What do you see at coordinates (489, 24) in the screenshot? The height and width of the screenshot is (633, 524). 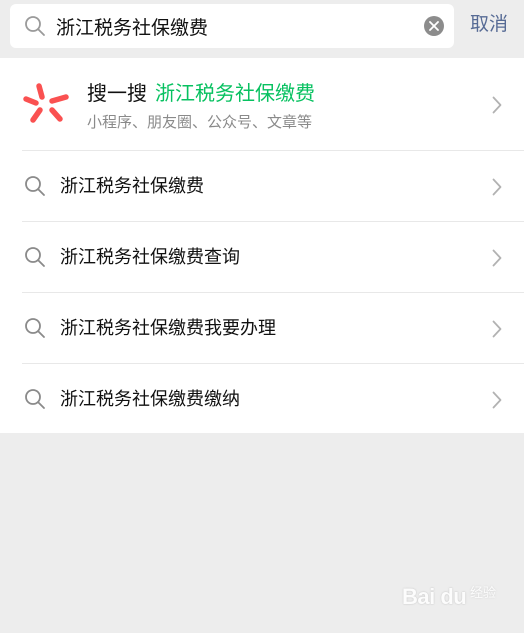 I see `cancel-button: 取消` at bounding box center [489, 24].